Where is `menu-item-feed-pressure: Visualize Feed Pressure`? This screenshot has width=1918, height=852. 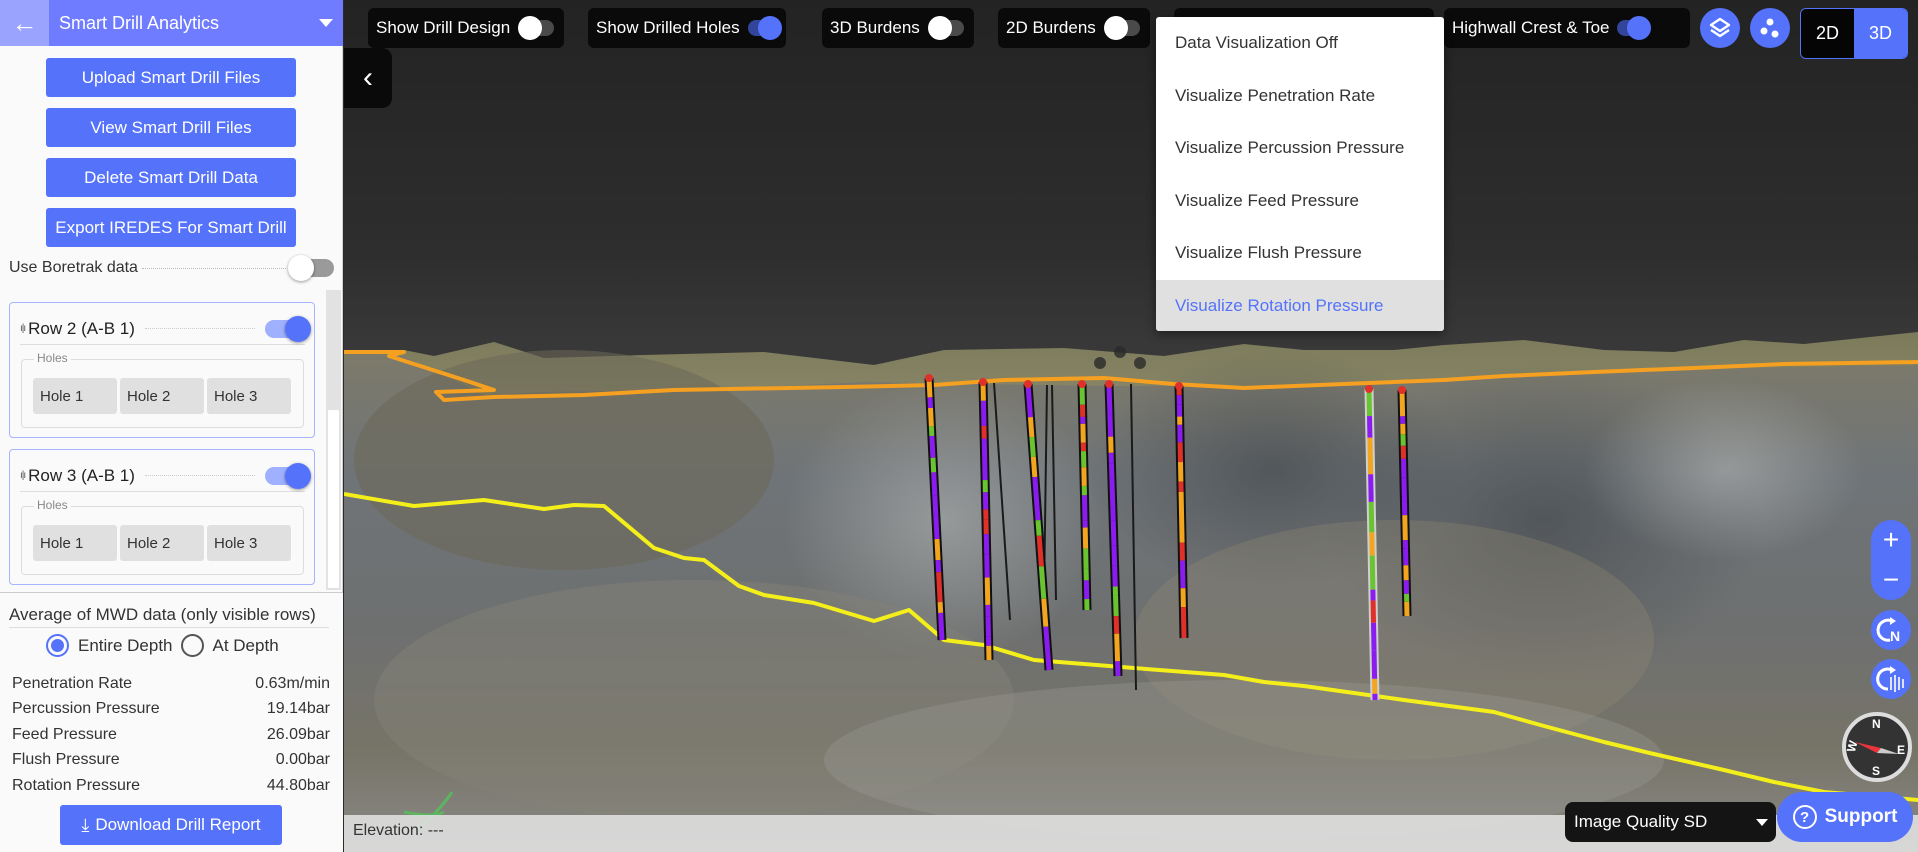 menu-item-feed-pressure: Visualize Feed Pressure is located at coordinates (1300, 201).